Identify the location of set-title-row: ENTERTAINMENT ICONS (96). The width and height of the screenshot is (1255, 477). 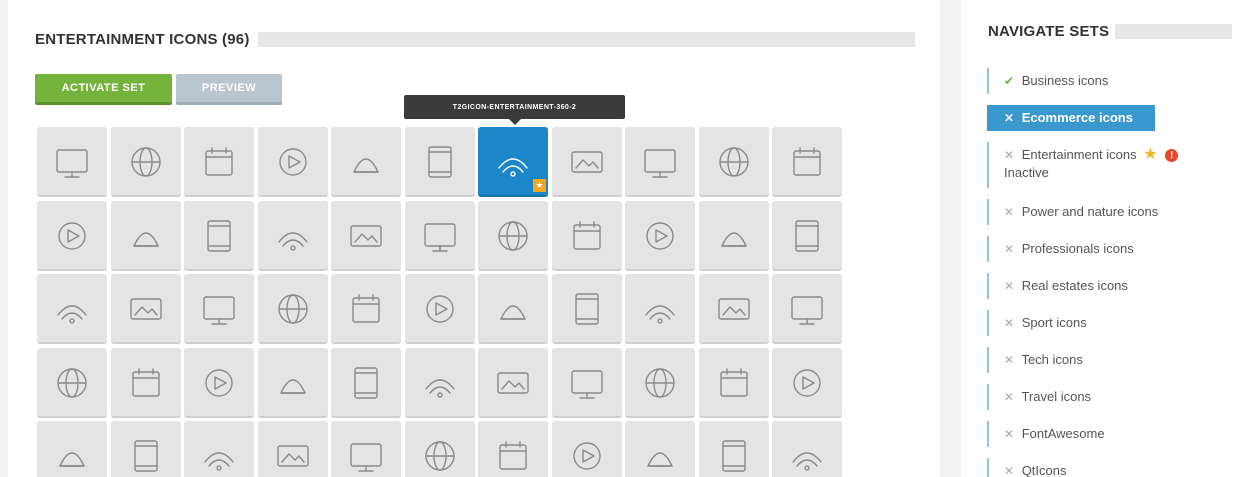
(475, 39).